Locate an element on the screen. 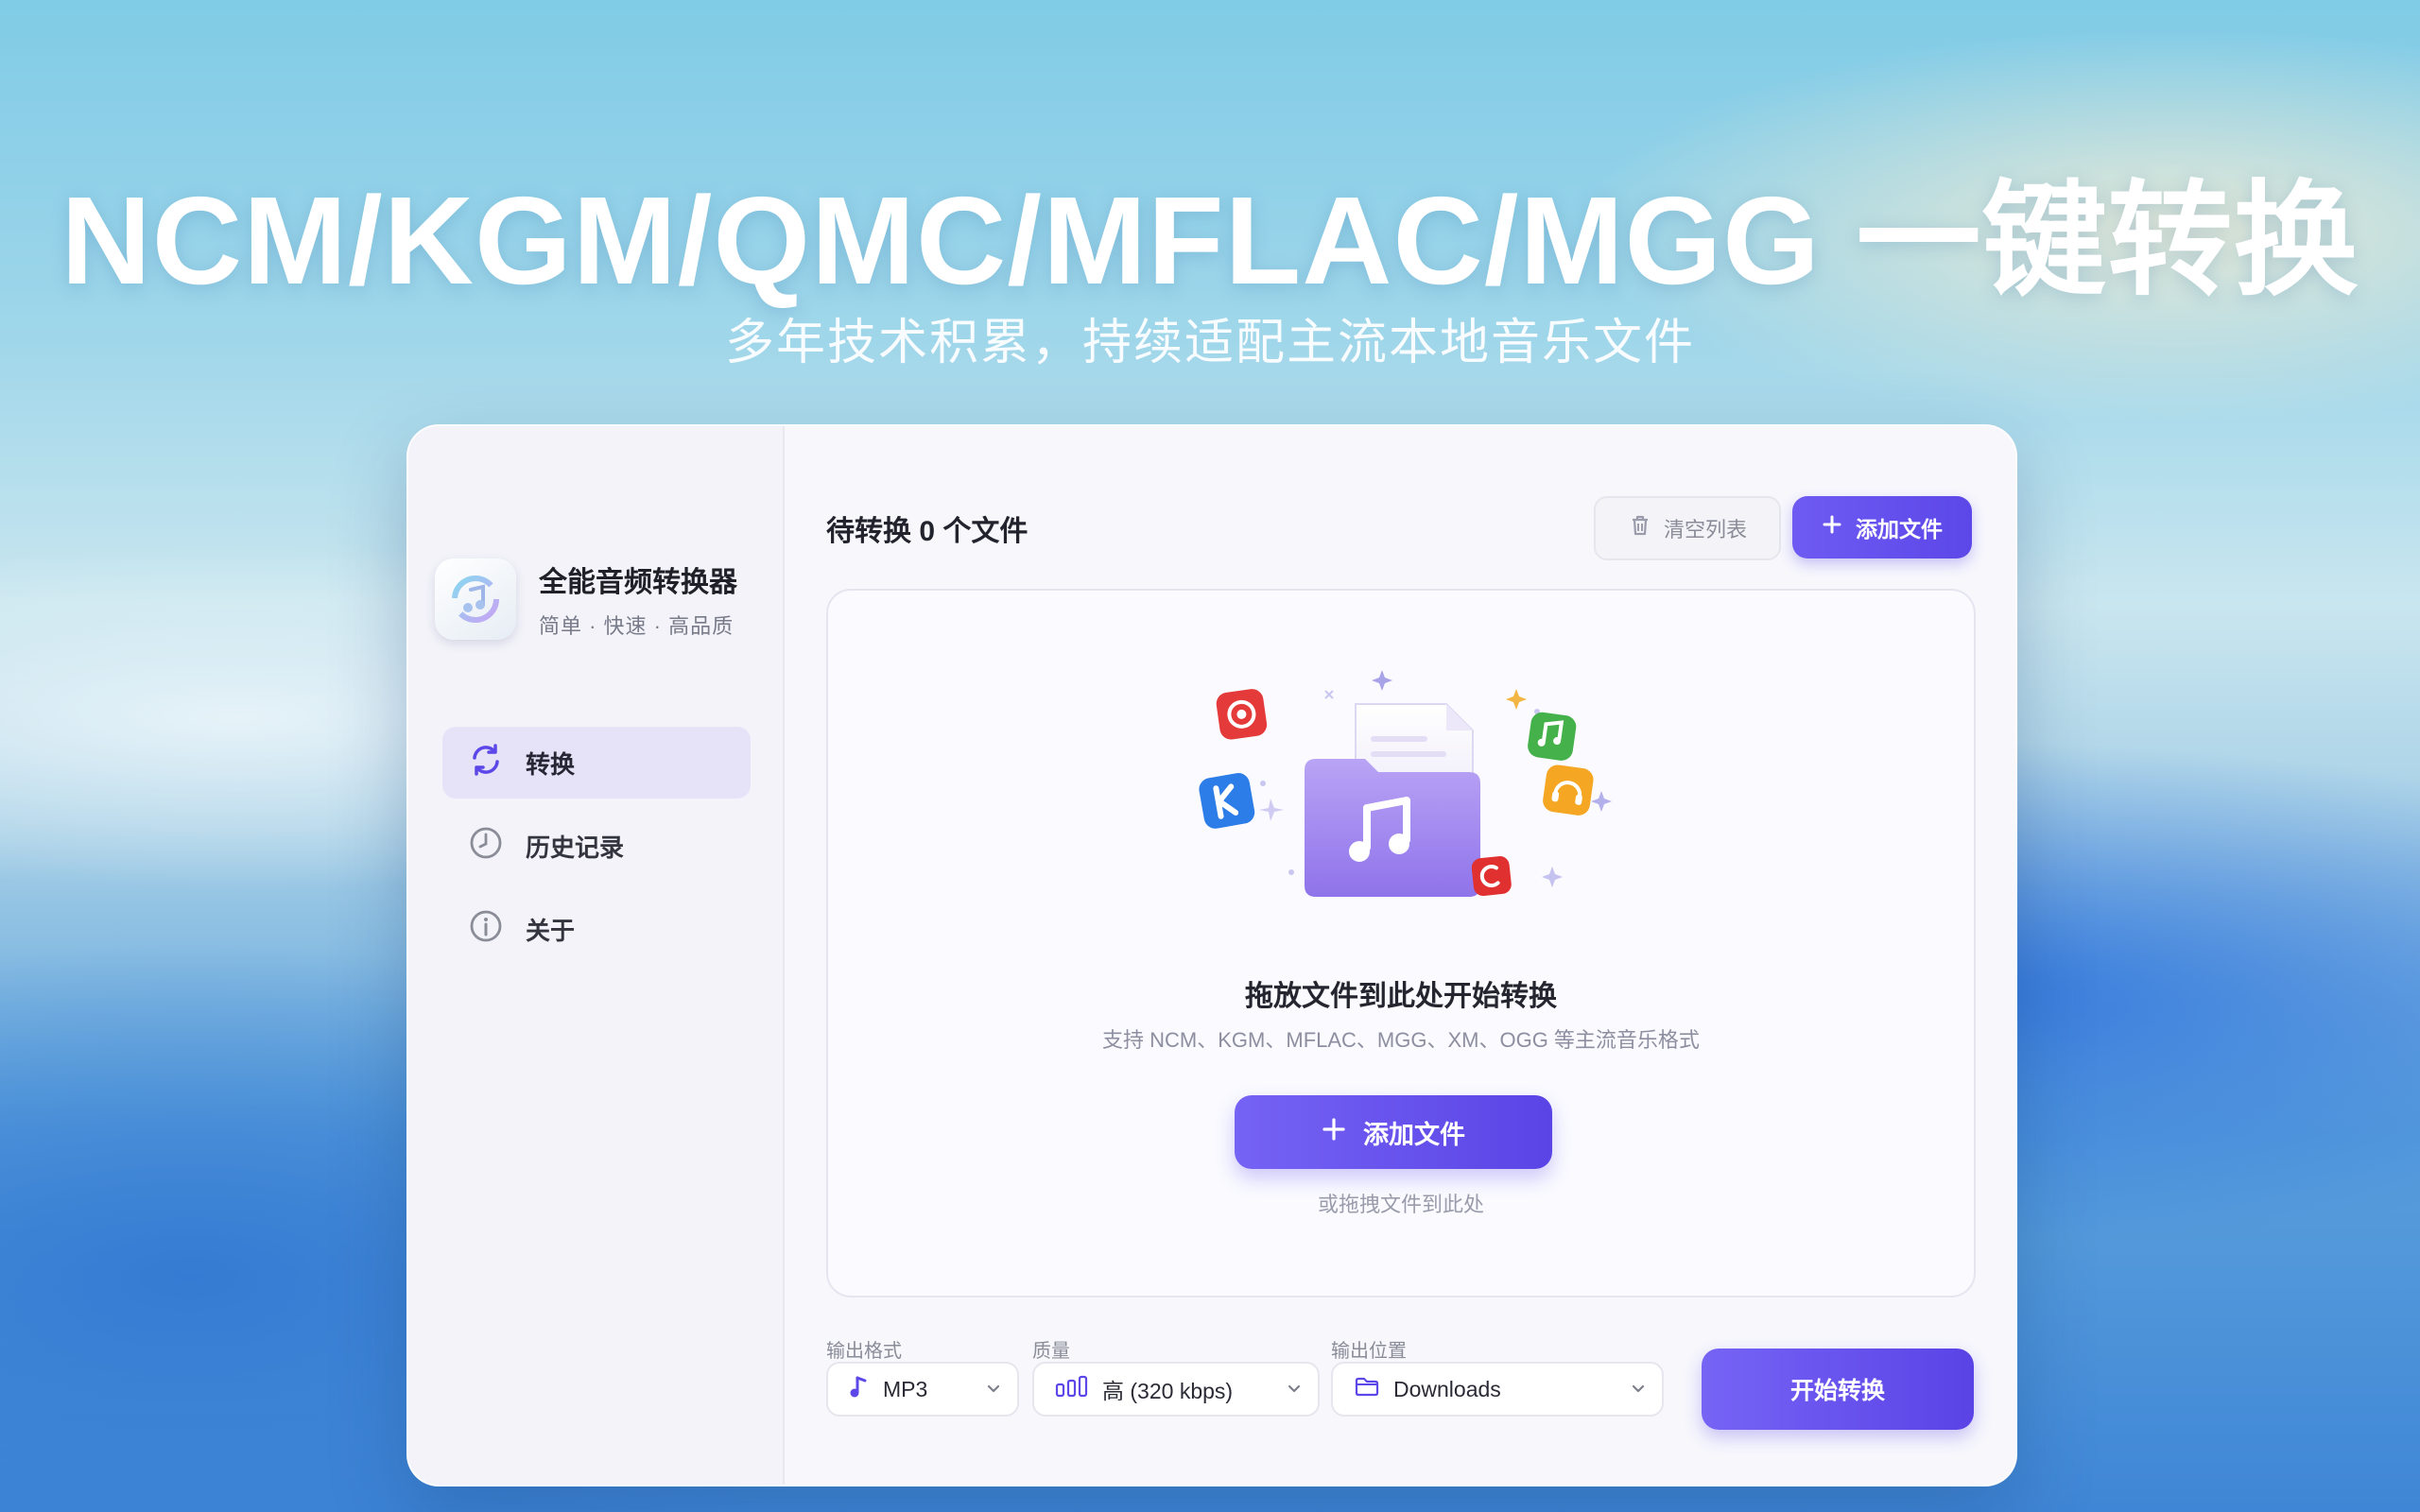  trash-icon is located at coordinates (1640, 528).